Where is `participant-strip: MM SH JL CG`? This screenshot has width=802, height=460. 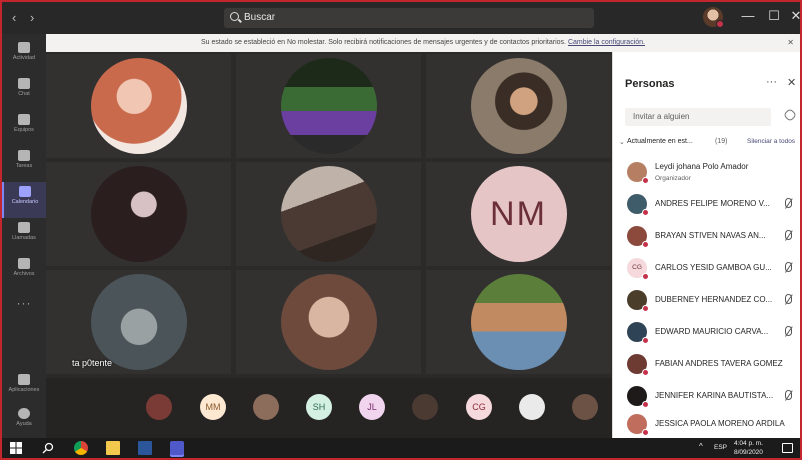 participant-strip: MM SH JL CG is located at coordinates (329, 408).